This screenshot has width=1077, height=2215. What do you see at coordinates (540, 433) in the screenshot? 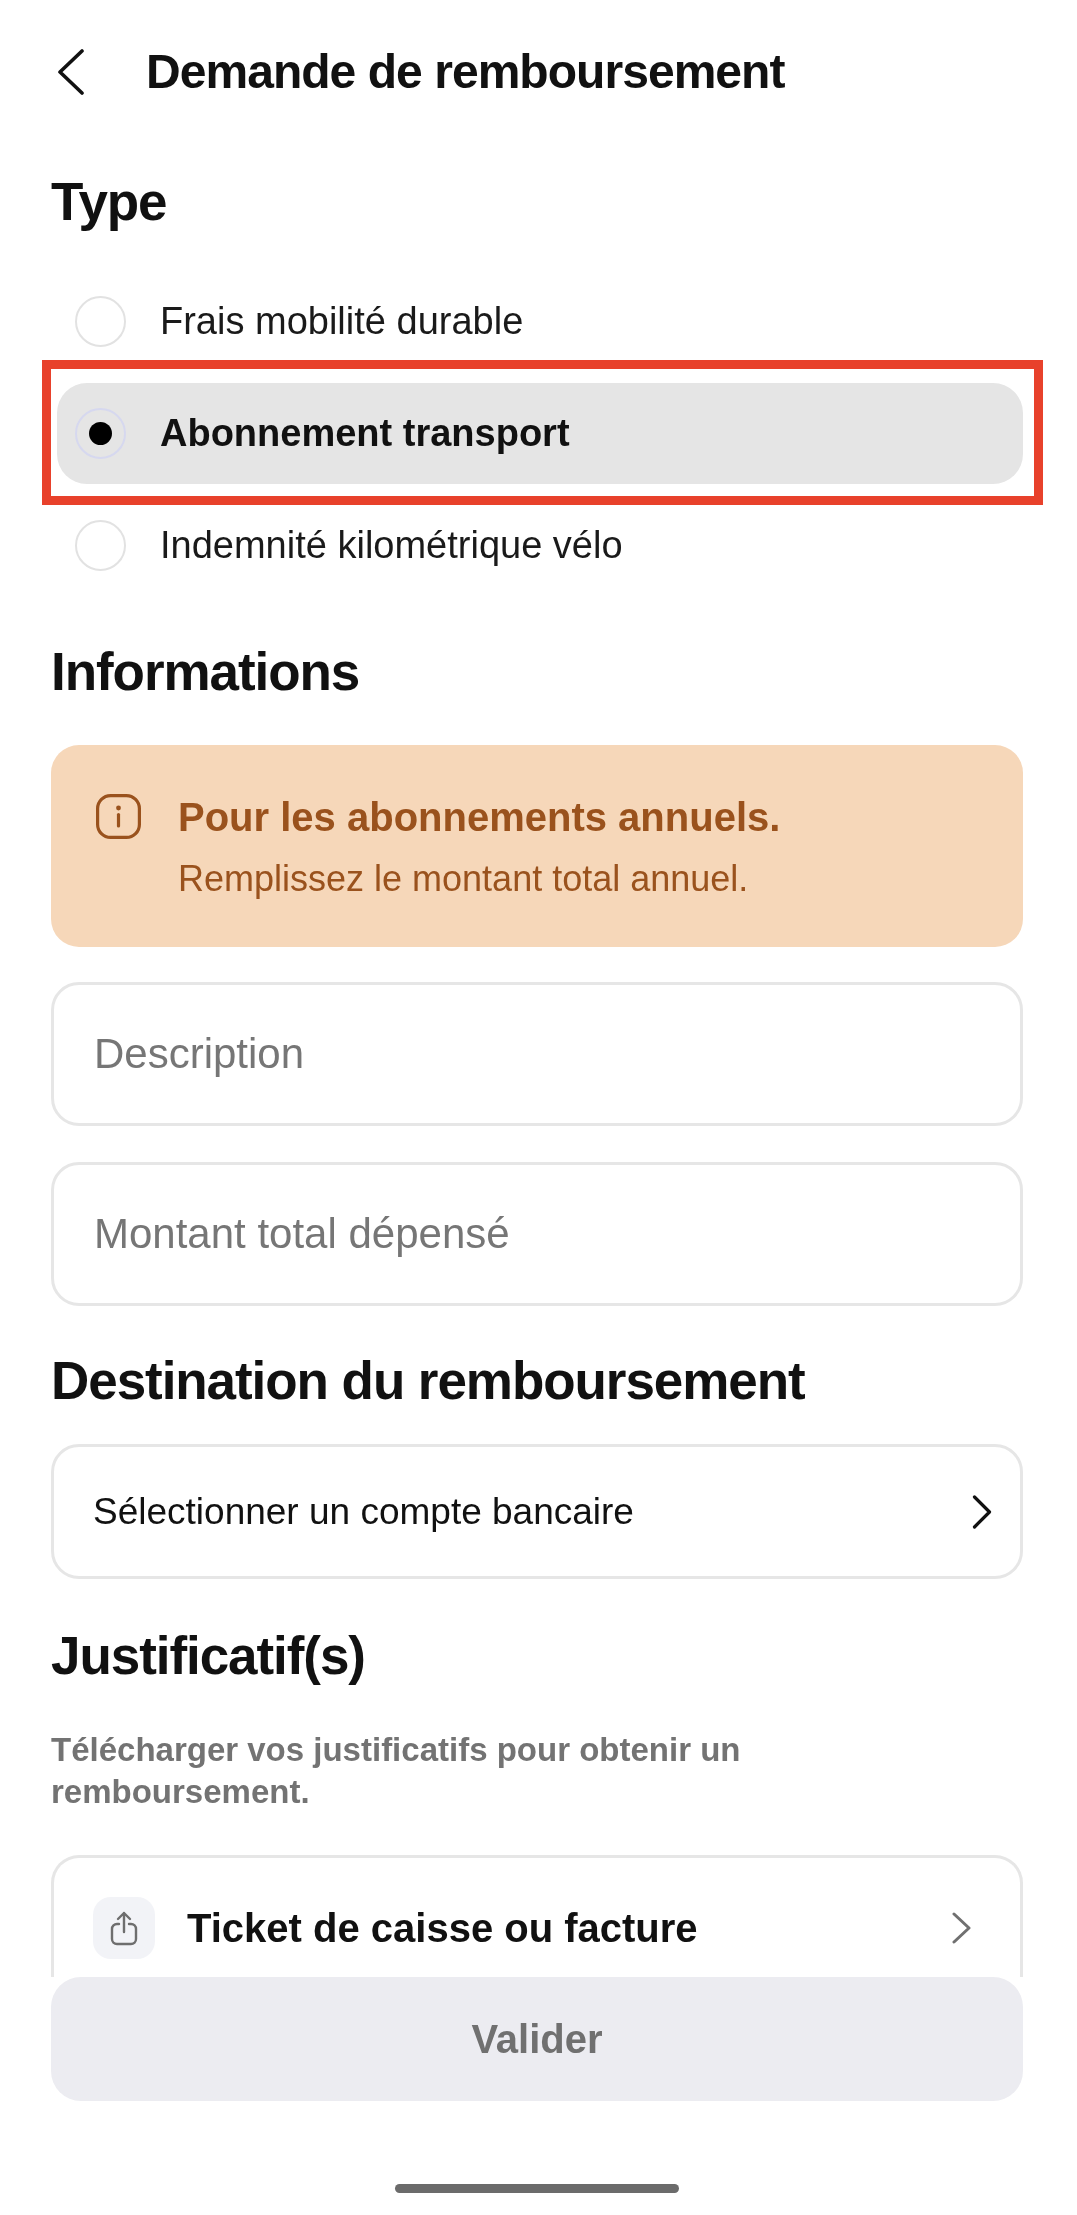
I see `radio-option: Abonnement transport` at bounding box center [540, 433].